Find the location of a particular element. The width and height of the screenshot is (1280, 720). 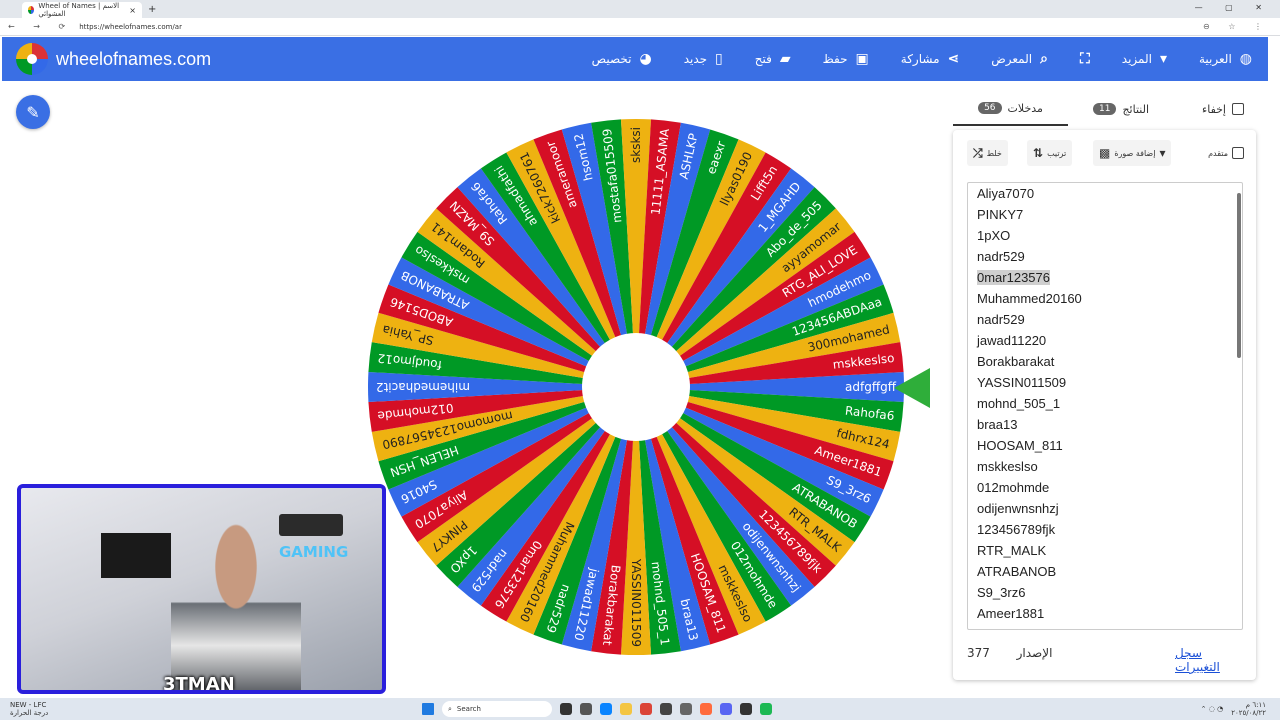

advanced-checkbox is located at coordinates (1238, 153).